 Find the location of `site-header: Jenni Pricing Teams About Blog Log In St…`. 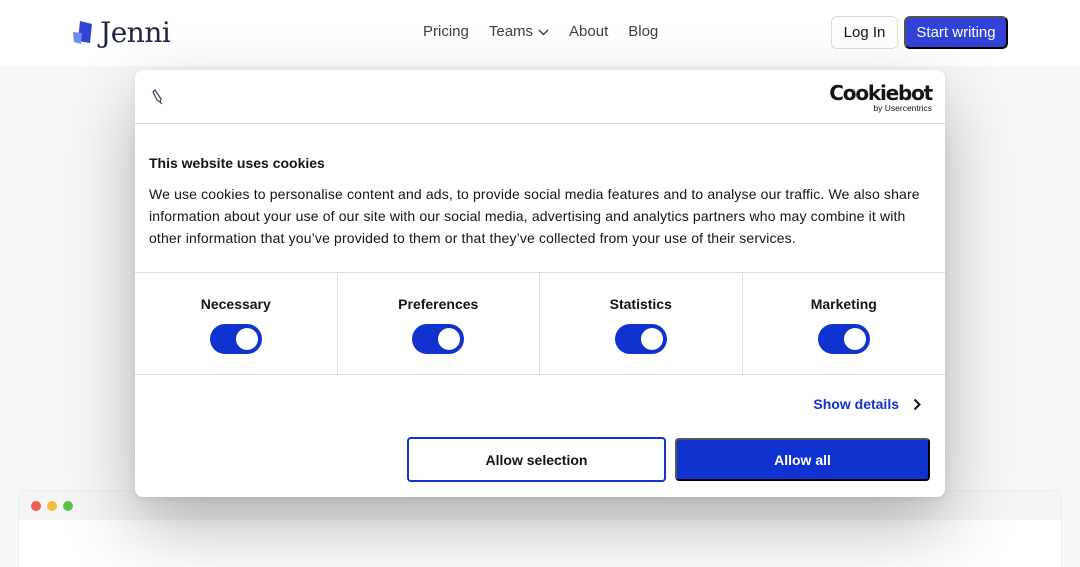

site-header: Jenni Pricing Teams About Blog Log In St… is located at coordinates (540, 33).